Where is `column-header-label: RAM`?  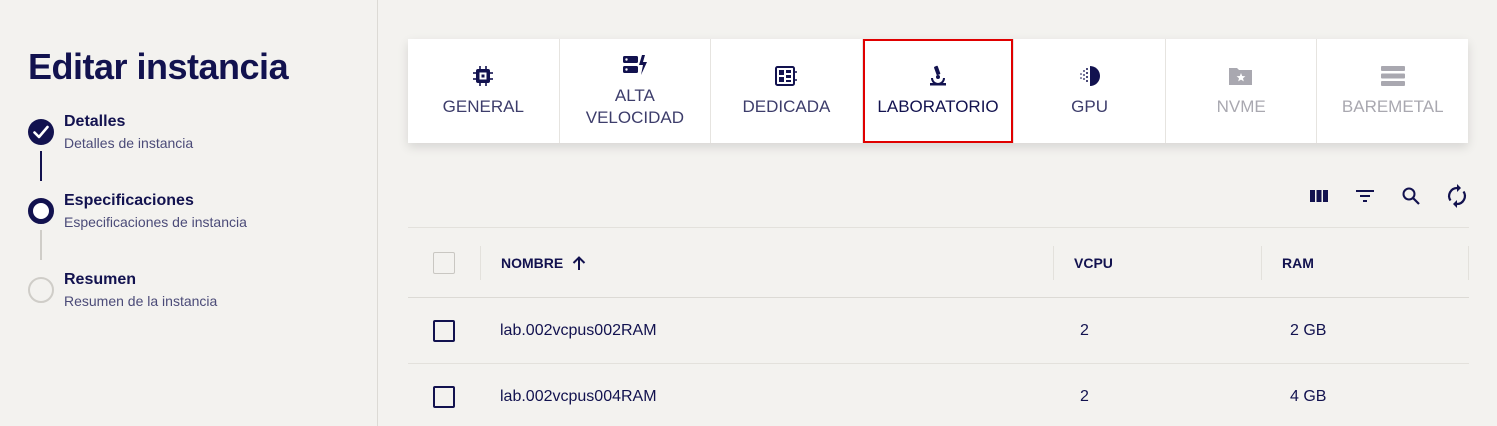
column-header-label: RAM is located at coordinates (1298, 262).